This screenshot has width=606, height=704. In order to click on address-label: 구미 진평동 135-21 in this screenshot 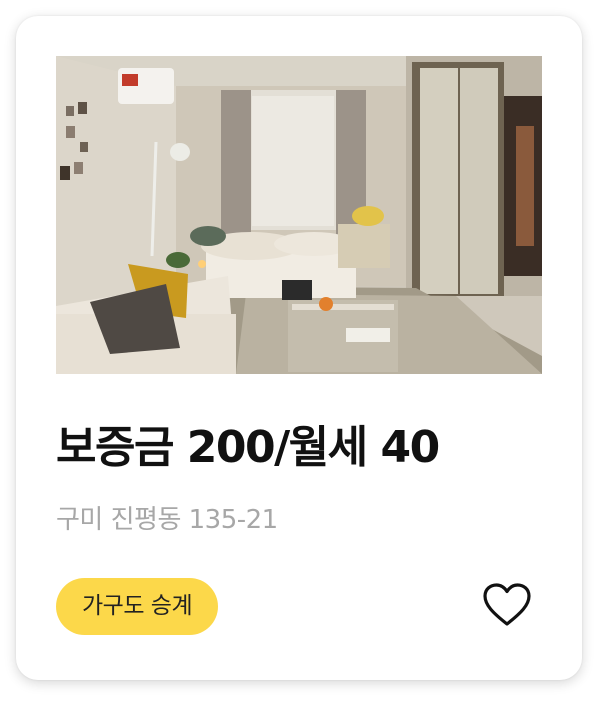, I will do `click(167, 520)`.